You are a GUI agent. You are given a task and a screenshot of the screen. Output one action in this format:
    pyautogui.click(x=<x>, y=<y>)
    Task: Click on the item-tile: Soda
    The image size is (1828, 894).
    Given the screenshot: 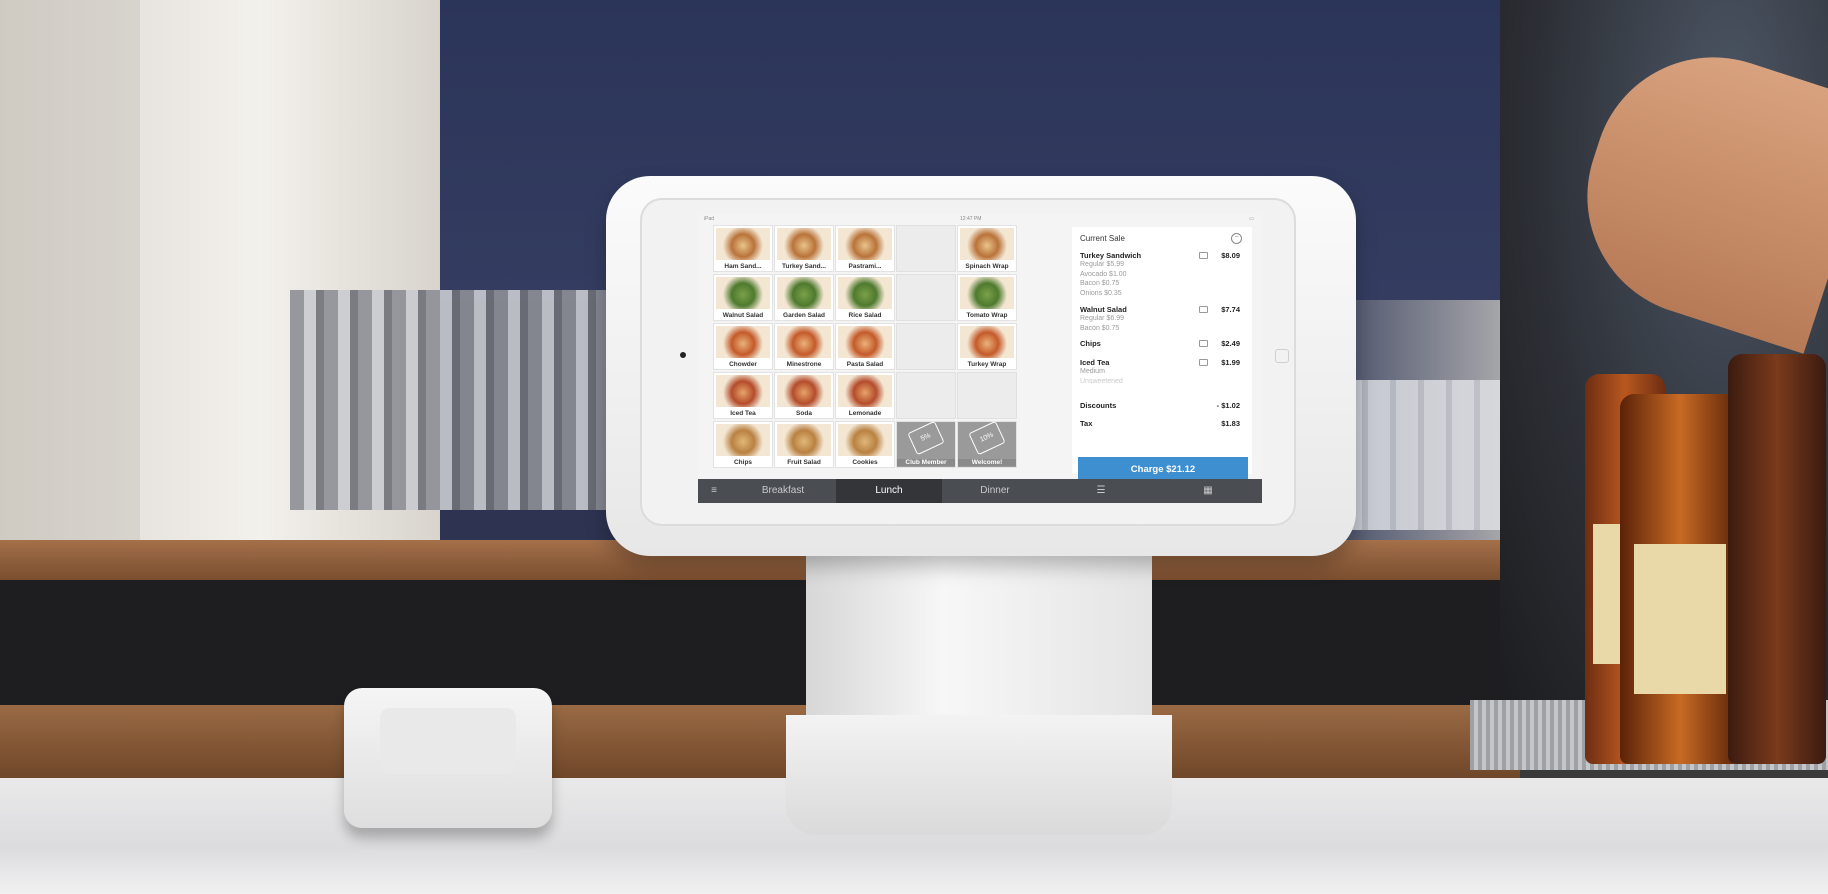 What is the action you would take?
    pyautogui.click(x=804, y=395)
    